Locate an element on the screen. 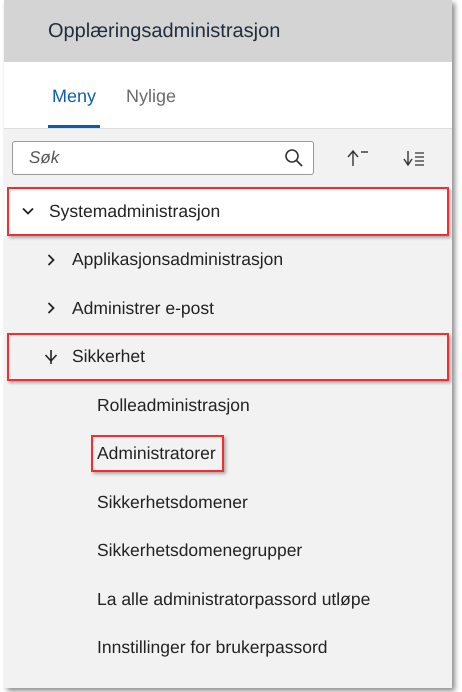 The height and width of the screenshot is (692, 462). menu-item: Sikkerhet is located at coordinates (108, 357).